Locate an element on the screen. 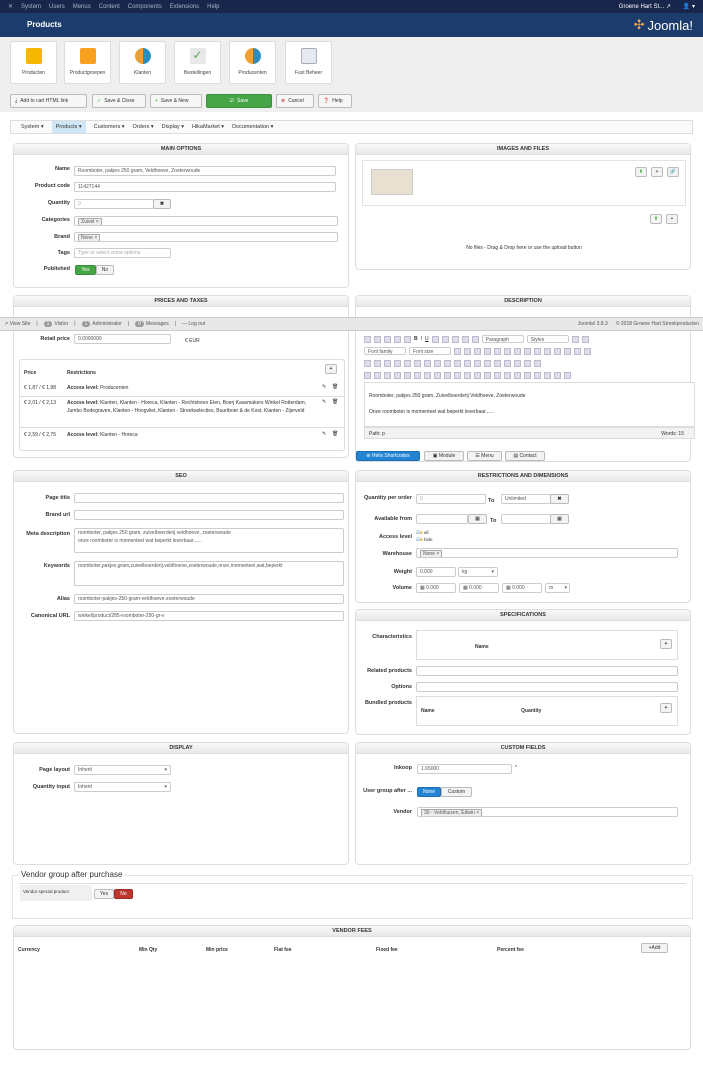 The width and height of the screenshot is (703, 1080). vendor-special-yes: Yes is located at coordinates (104, 894).